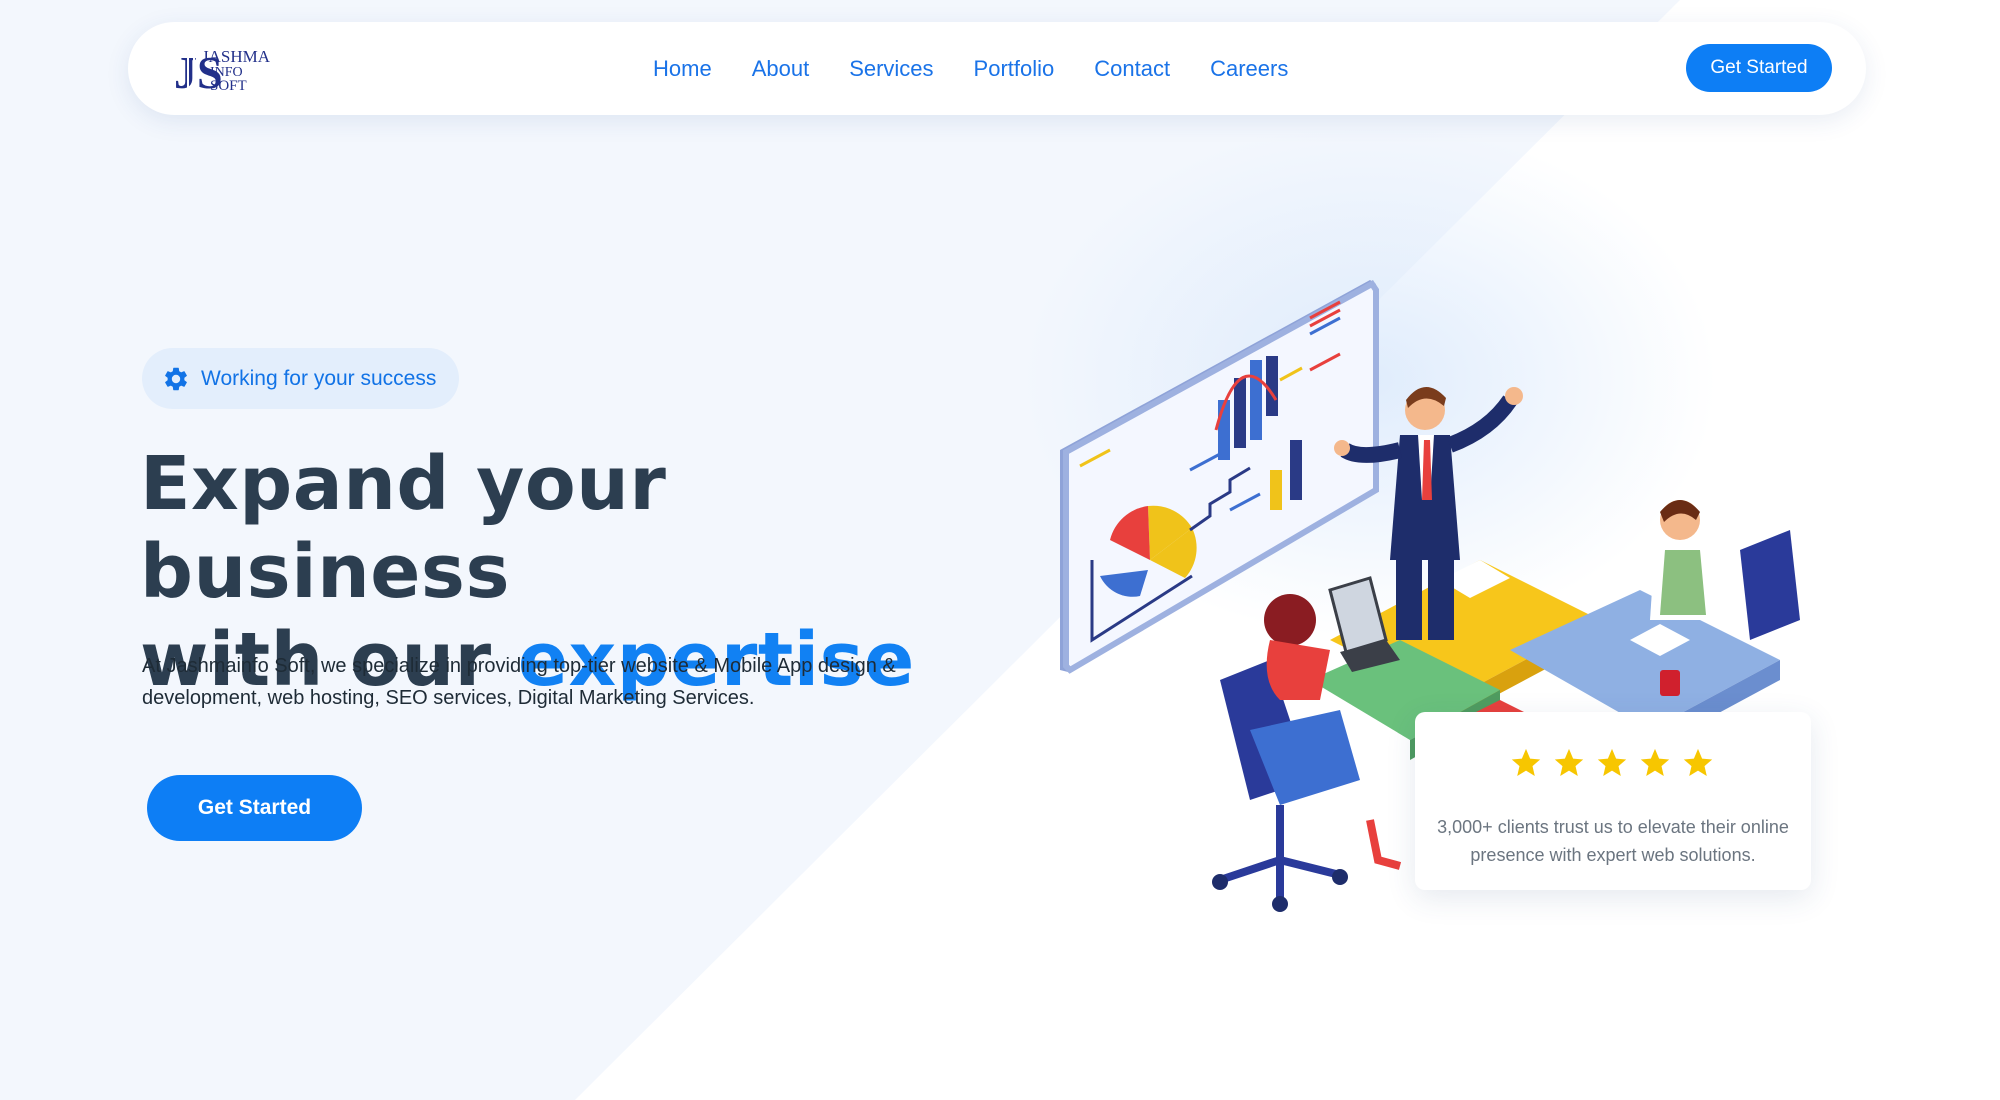 The image size is (2000, 1100). Describe the element at coordinates (1725, 570) in the screenshot. I see `seated-man-figure` at that location.